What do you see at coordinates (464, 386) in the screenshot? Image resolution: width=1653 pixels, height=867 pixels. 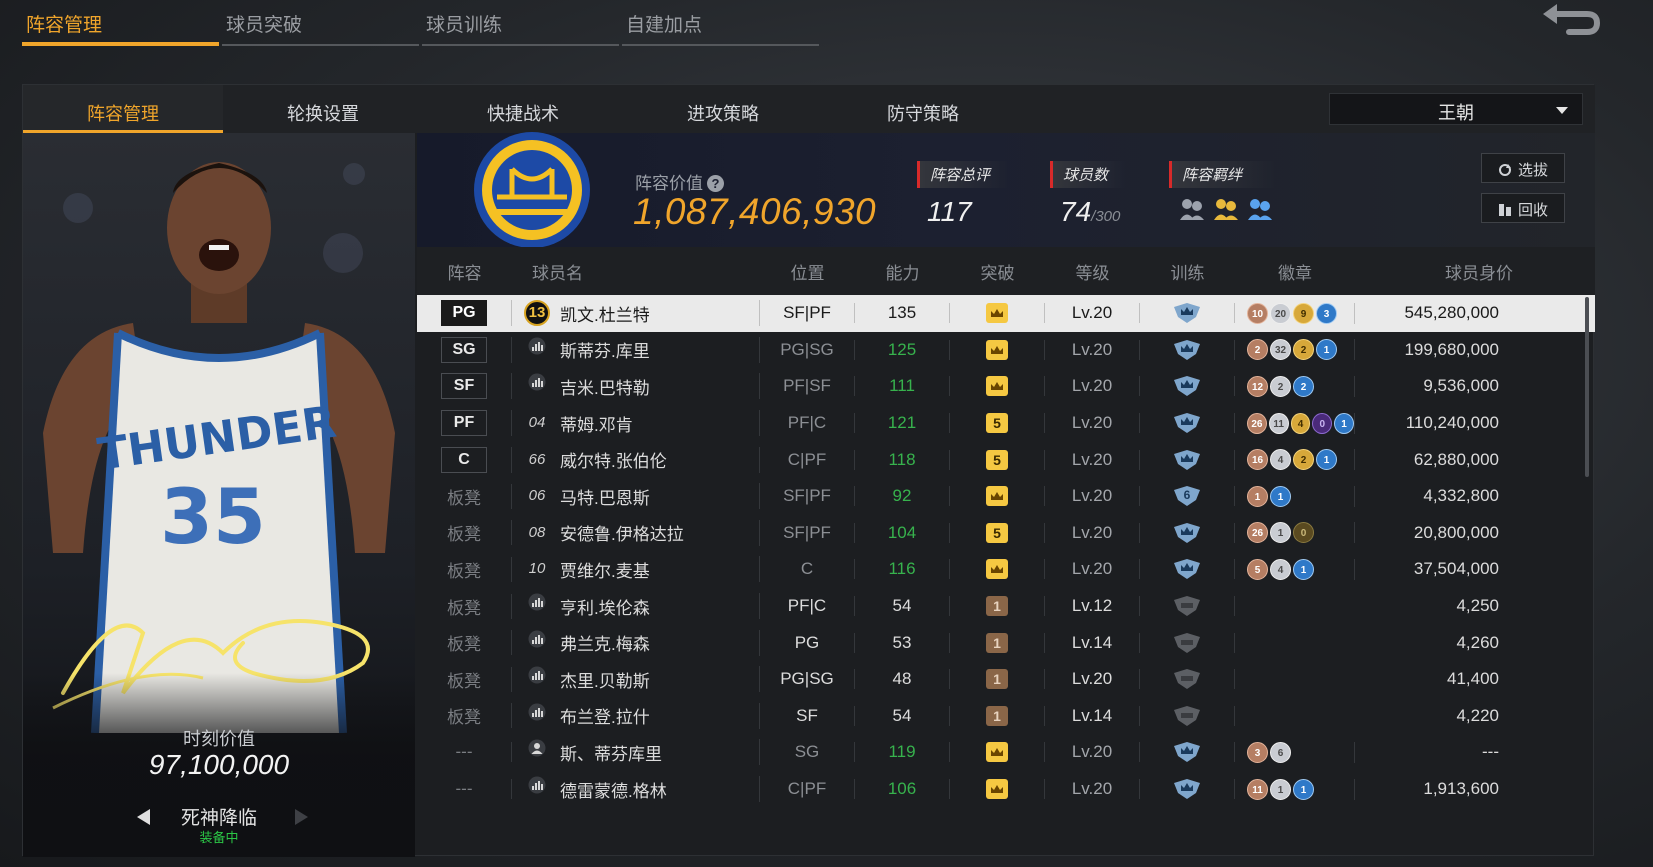 I see `position-box: SF` at bounding box center [464, 386].